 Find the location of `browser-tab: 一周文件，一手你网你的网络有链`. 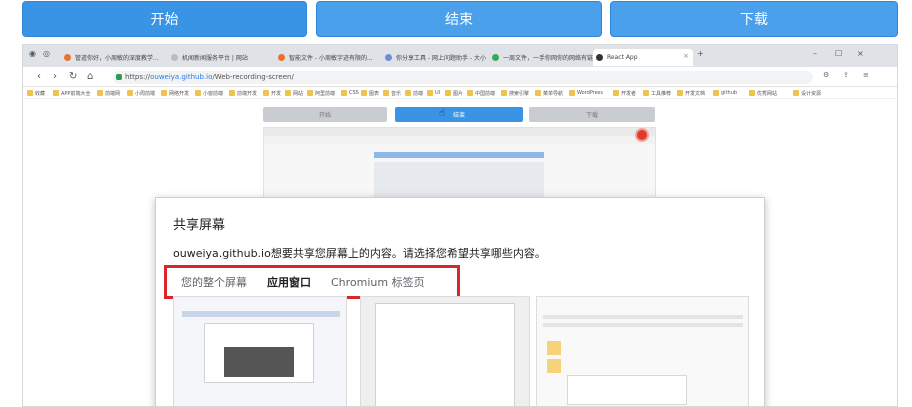

browser-tab: 一周文件，一手你网你的网络有链 is located at coordinates (541, 57).